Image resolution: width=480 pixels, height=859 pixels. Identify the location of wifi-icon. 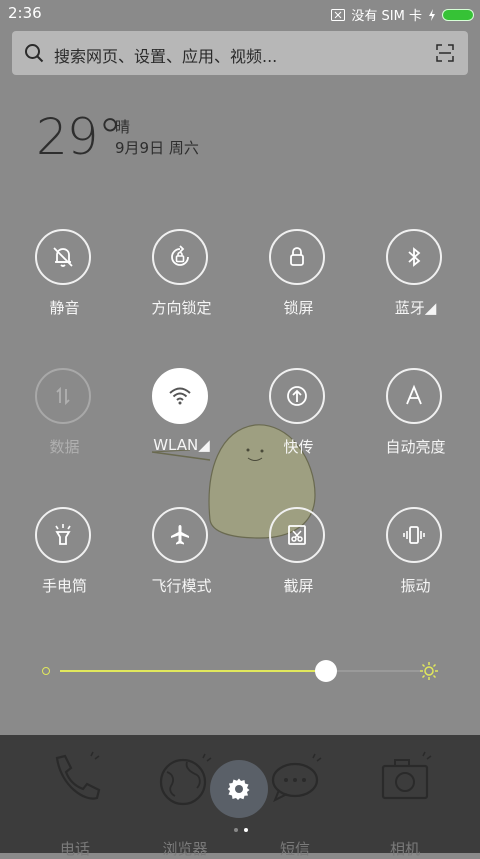
(180, 396).